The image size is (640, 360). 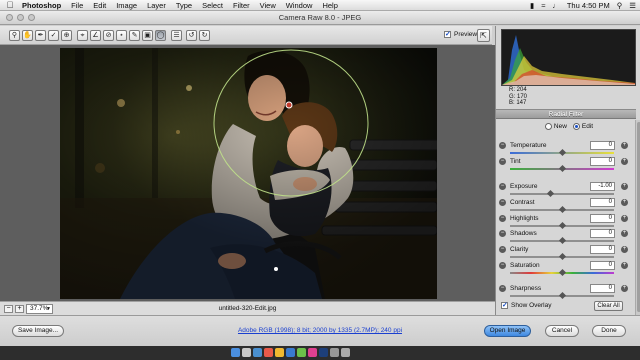 I want to click on finder-icon, so click(x=235, y=352).